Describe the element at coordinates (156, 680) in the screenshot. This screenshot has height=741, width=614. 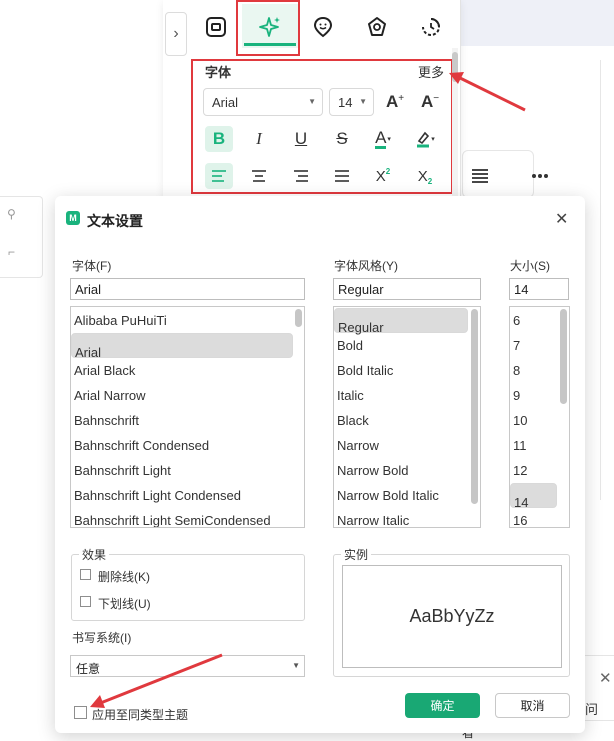
I see `arrow-to-apply-icon` at that location.